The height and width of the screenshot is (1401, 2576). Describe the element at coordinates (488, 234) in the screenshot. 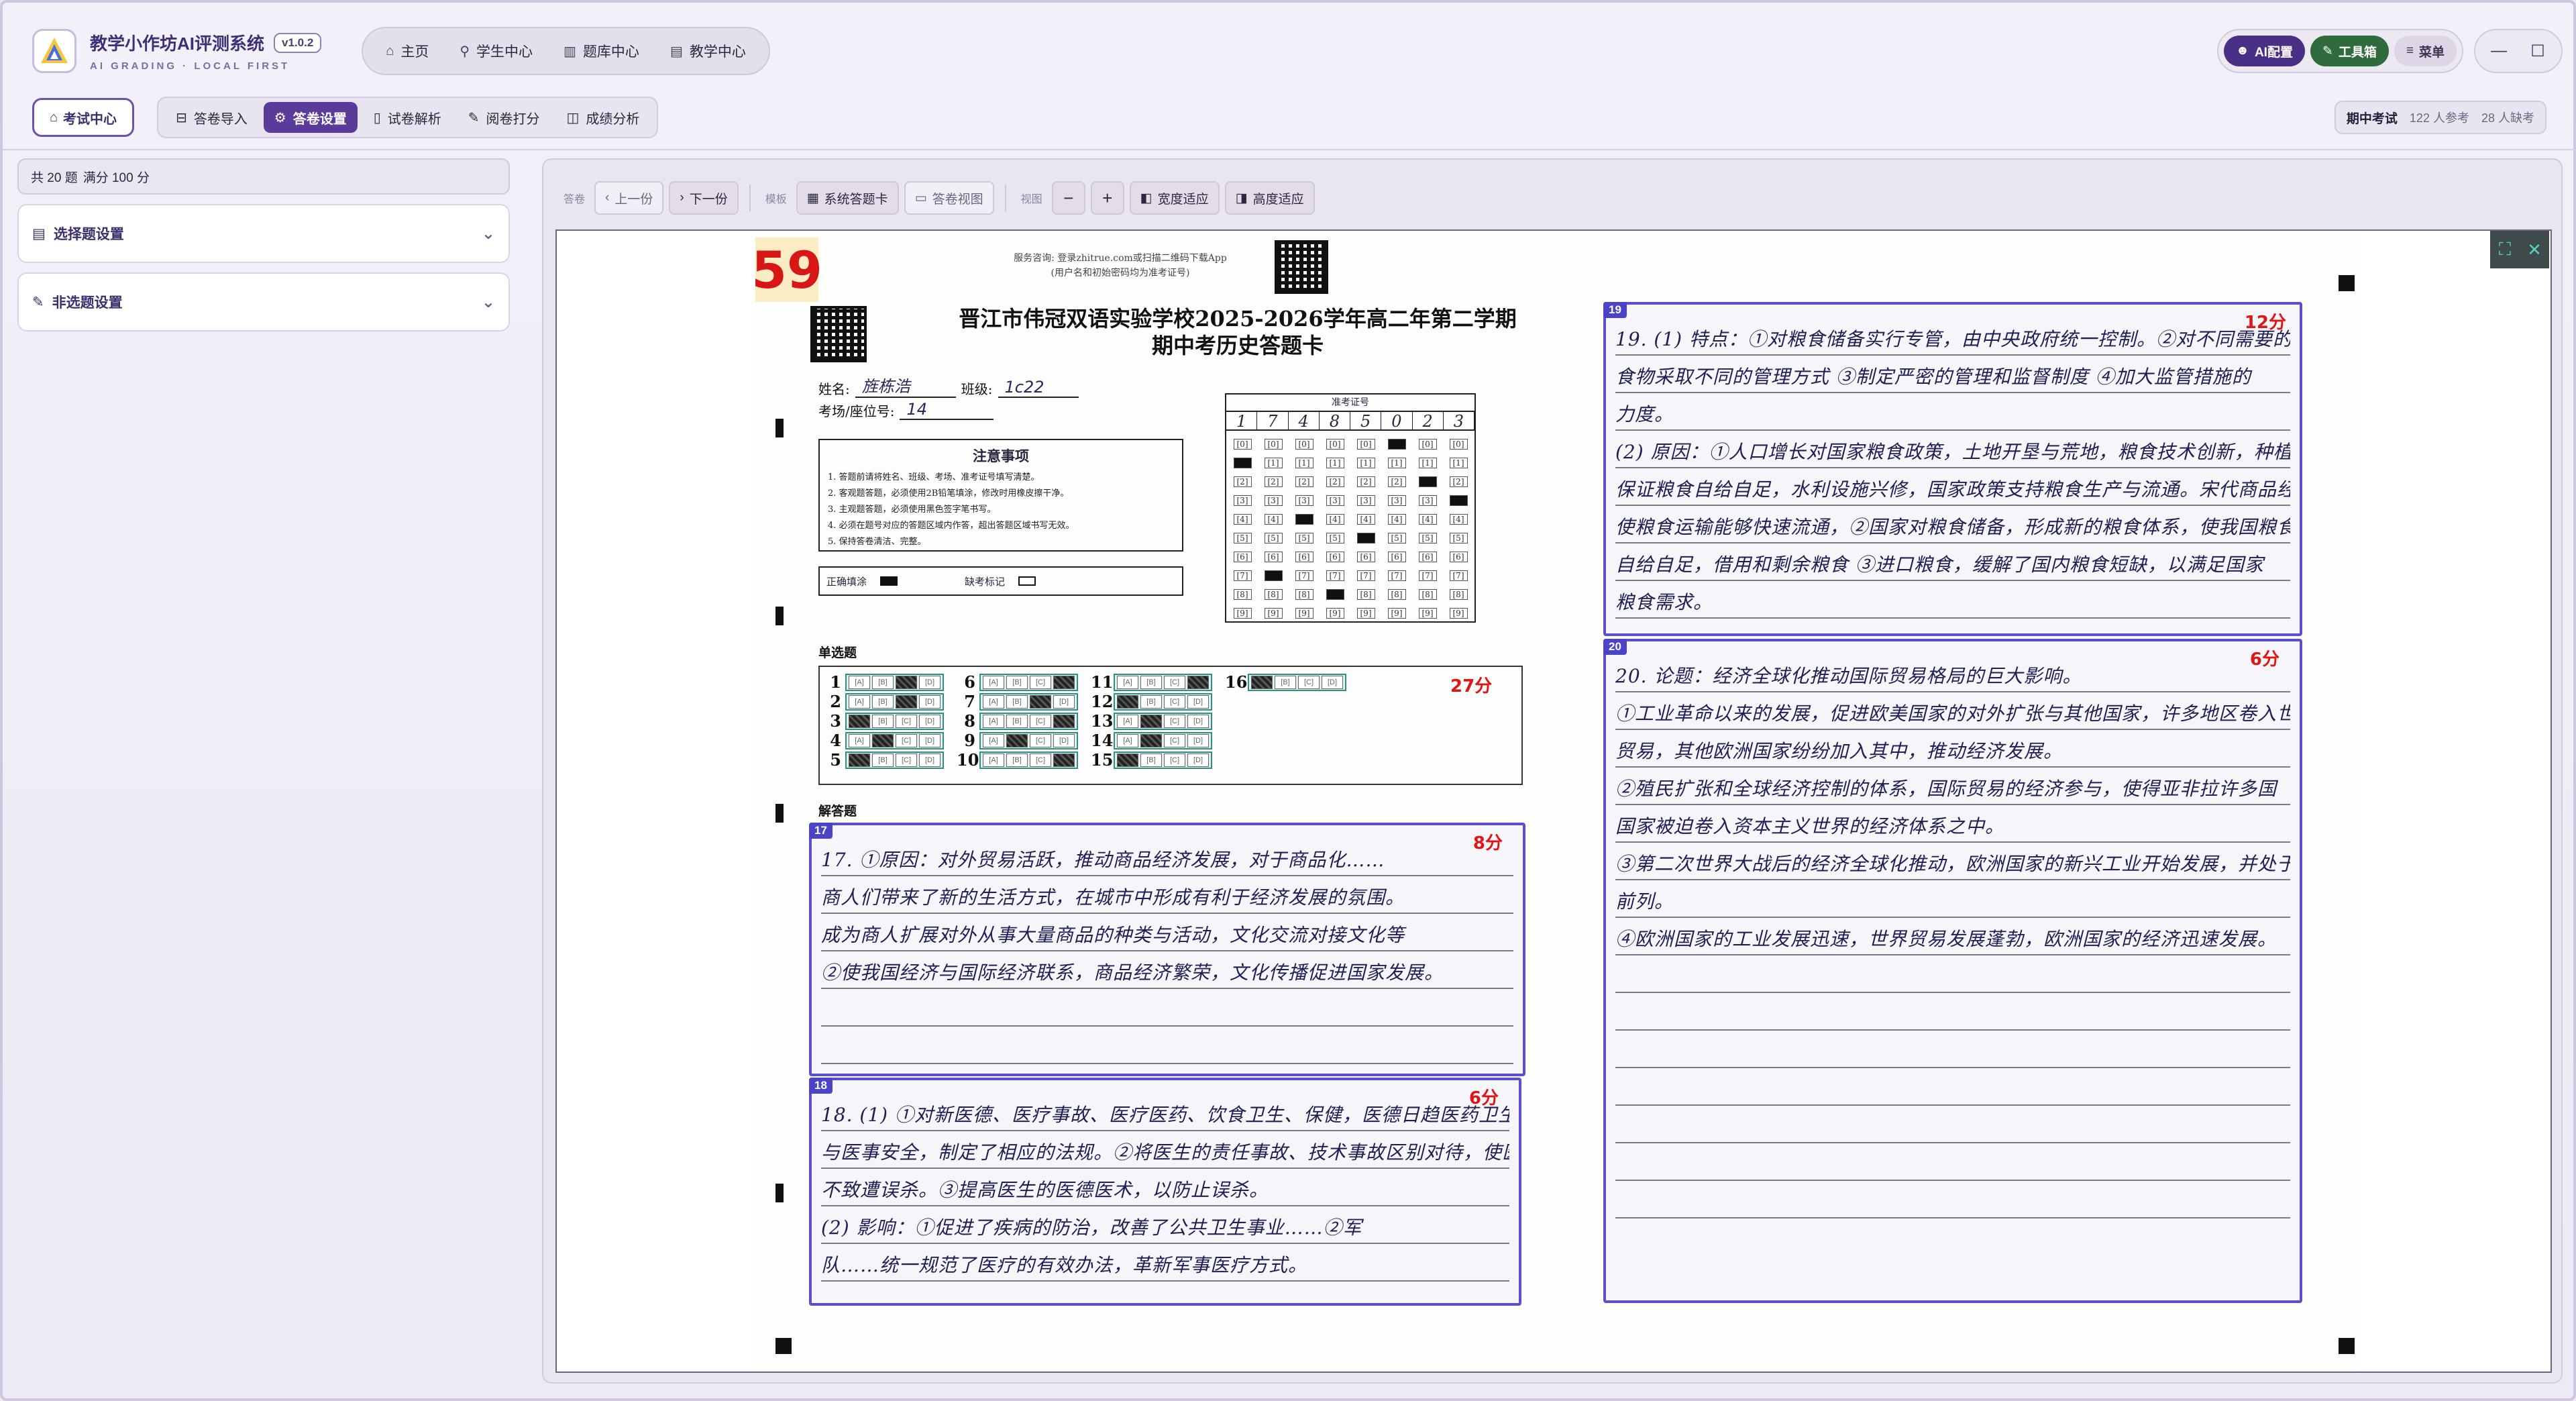

I see `chevron-down-icon: ⌄` at that location.